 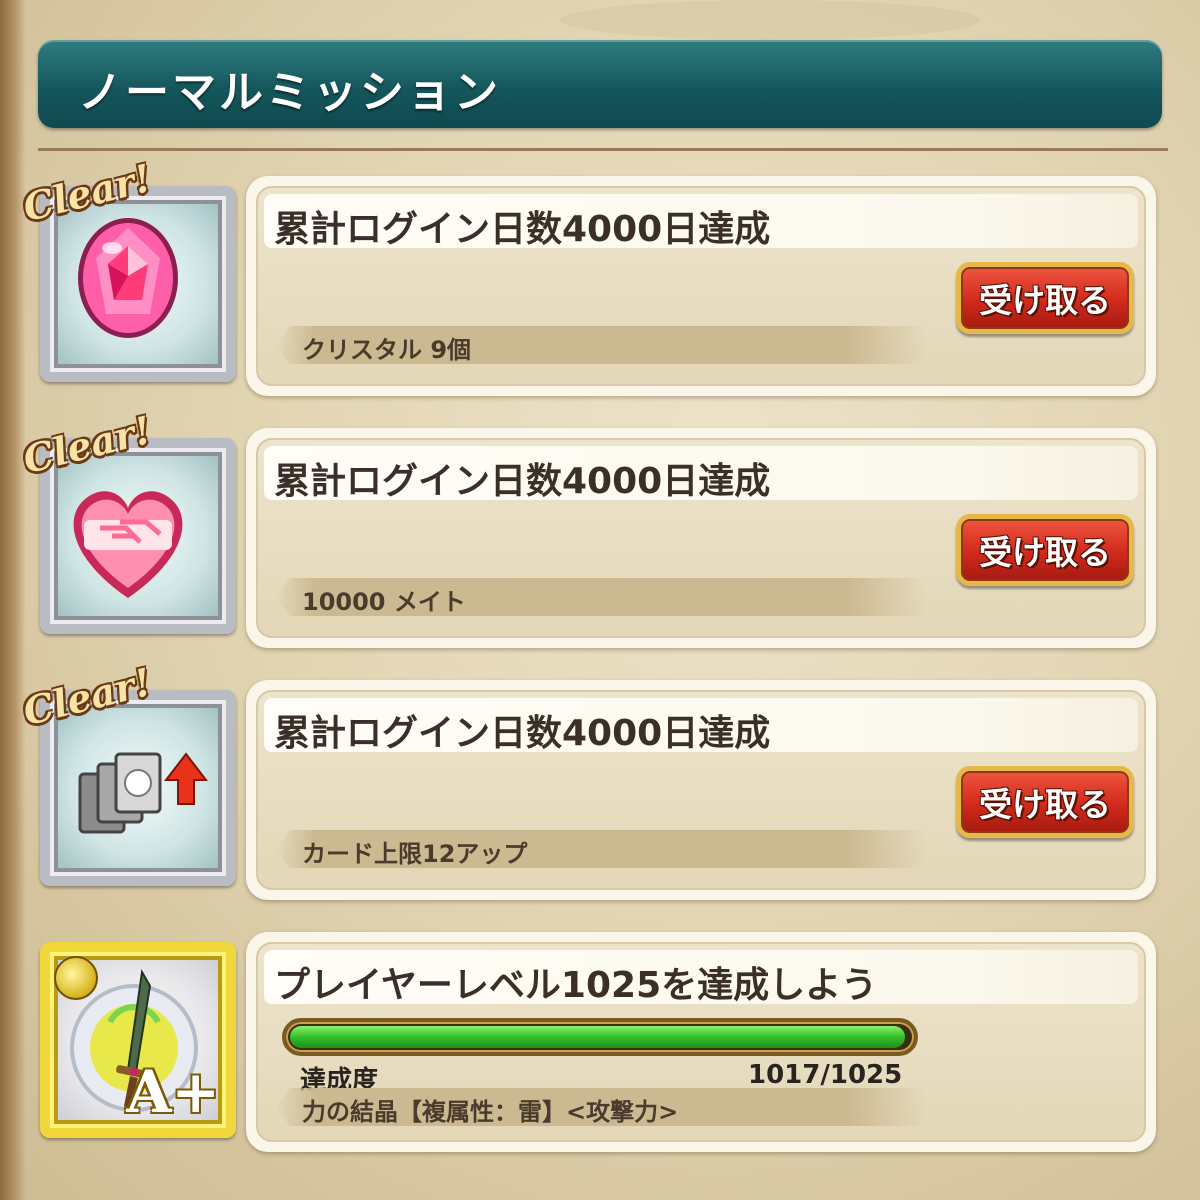 I want to click on mission-card: 累計ログイン日数4000日達成 受け取る カード上限12アップ, so click(x=701, y=790).